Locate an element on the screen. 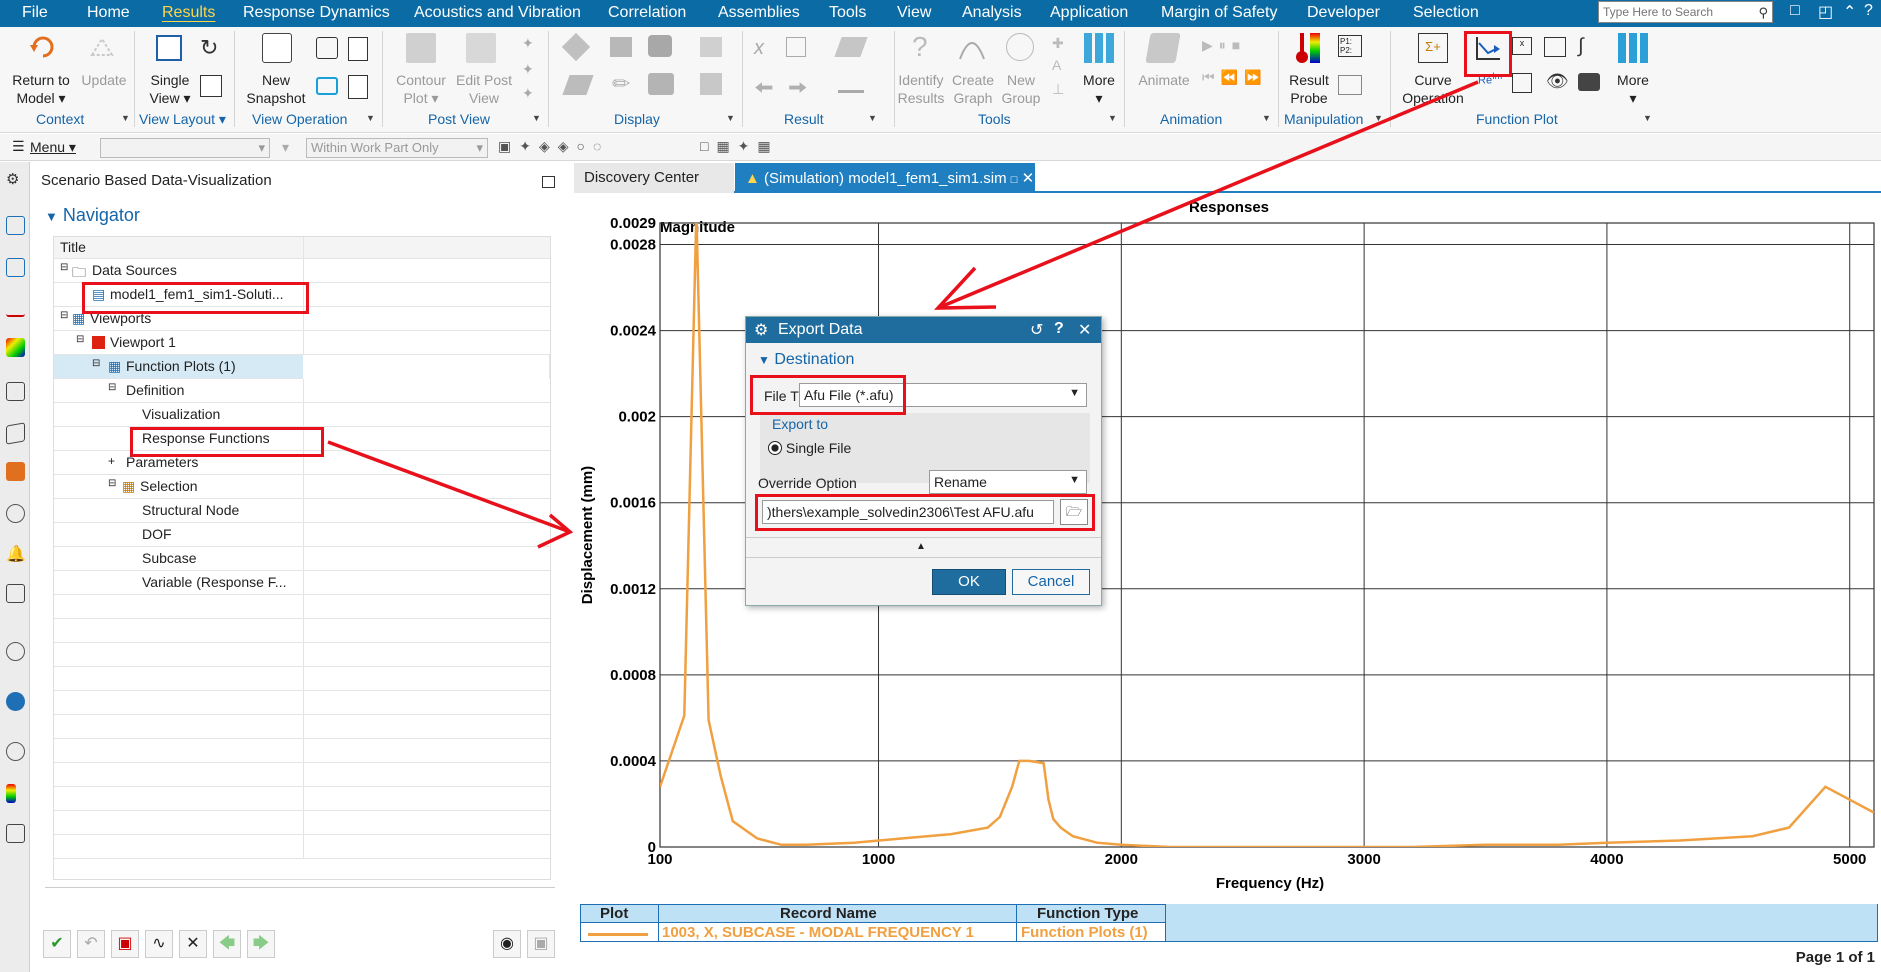  arrow-to-plot is located at coordinates (449, 487).